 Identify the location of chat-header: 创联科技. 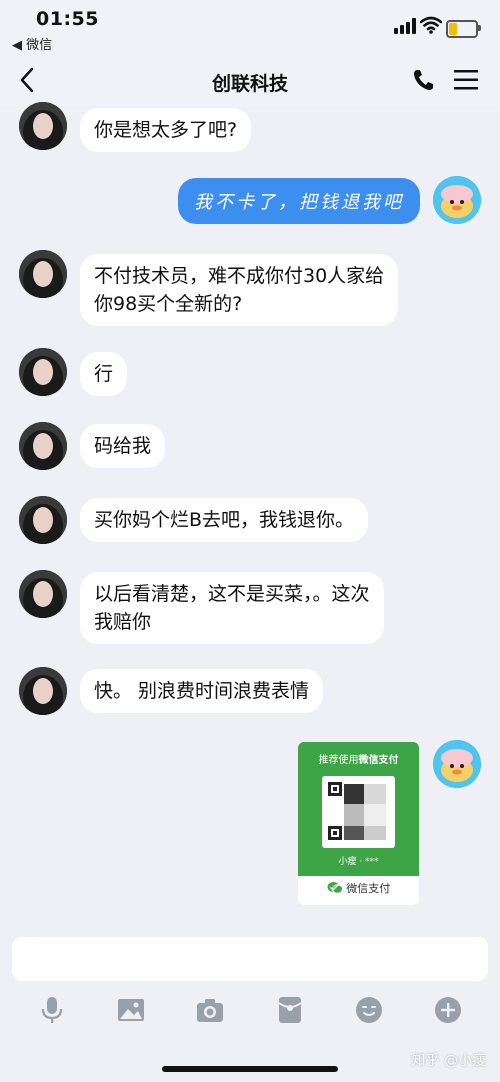
(250, 81).